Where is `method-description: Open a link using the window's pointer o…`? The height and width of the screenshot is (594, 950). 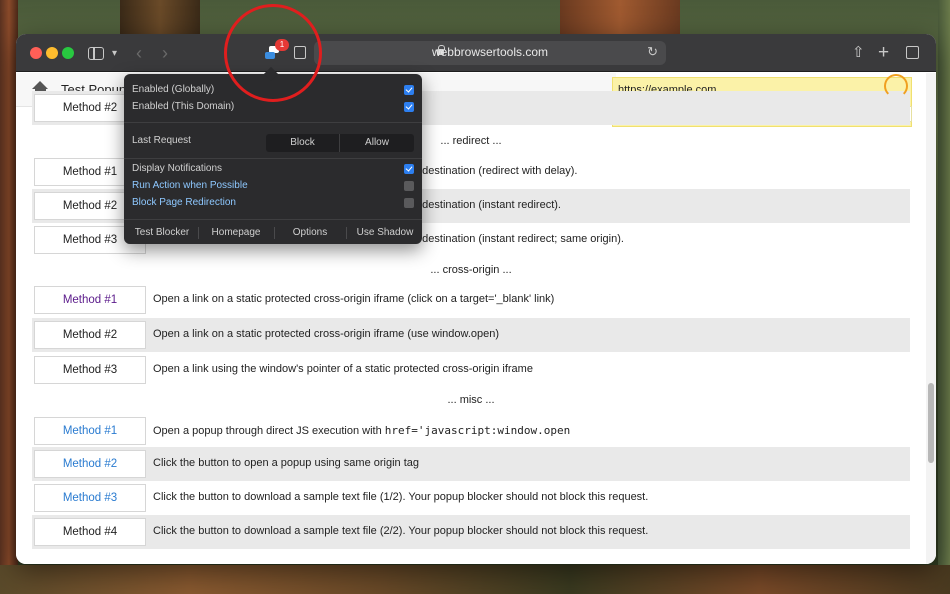 method-description: Open a link using the window's pointer o… is located at coordinates (343, 369).